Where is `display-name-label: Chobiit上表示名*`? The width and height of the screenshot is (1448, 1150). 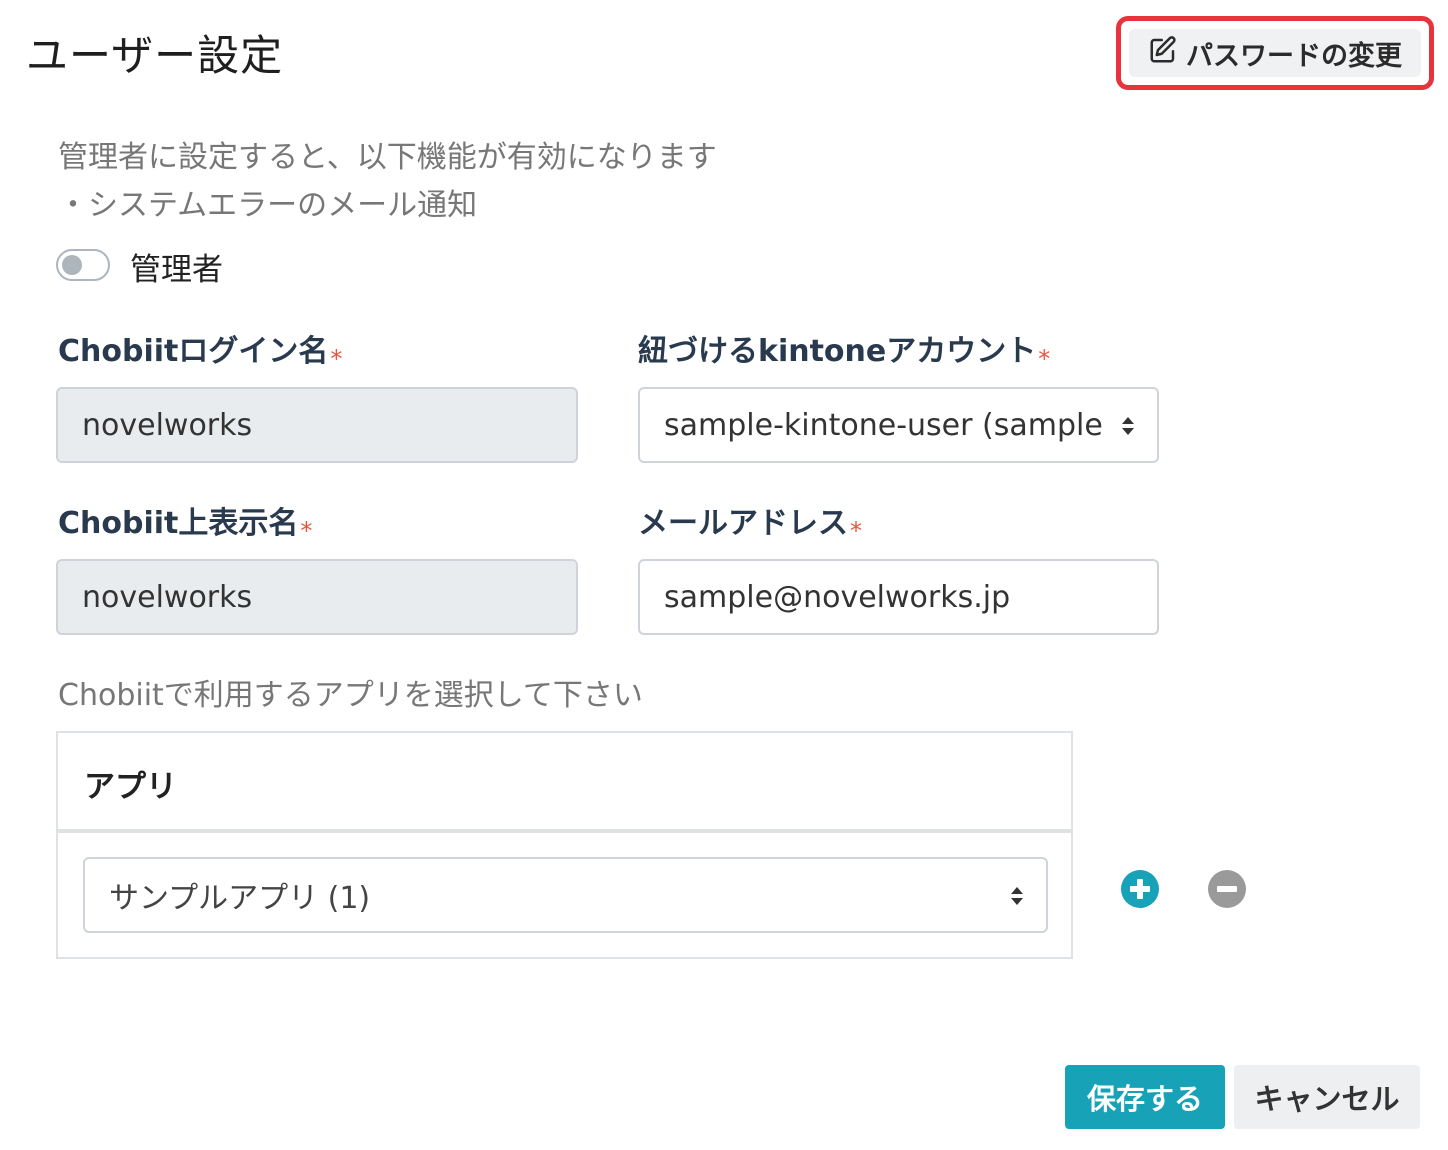
display-name-label: Chobiit上表示名* is located at coordinates (185, 521).